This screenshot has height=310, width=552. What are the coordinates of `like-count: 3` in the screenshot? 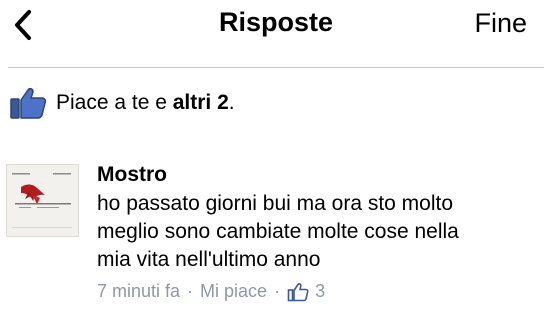 It's located at (320, 291).